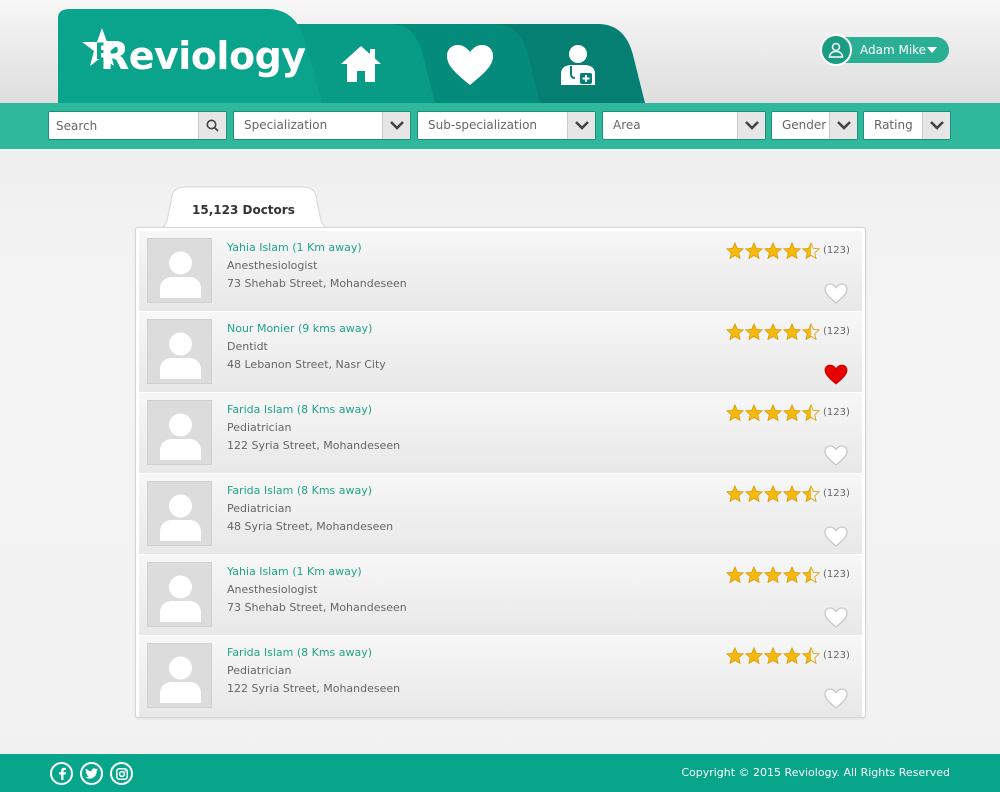 This screenshot has width=1000, height=792. I want to click on user-name: Adam Mike, so click(893, 50).